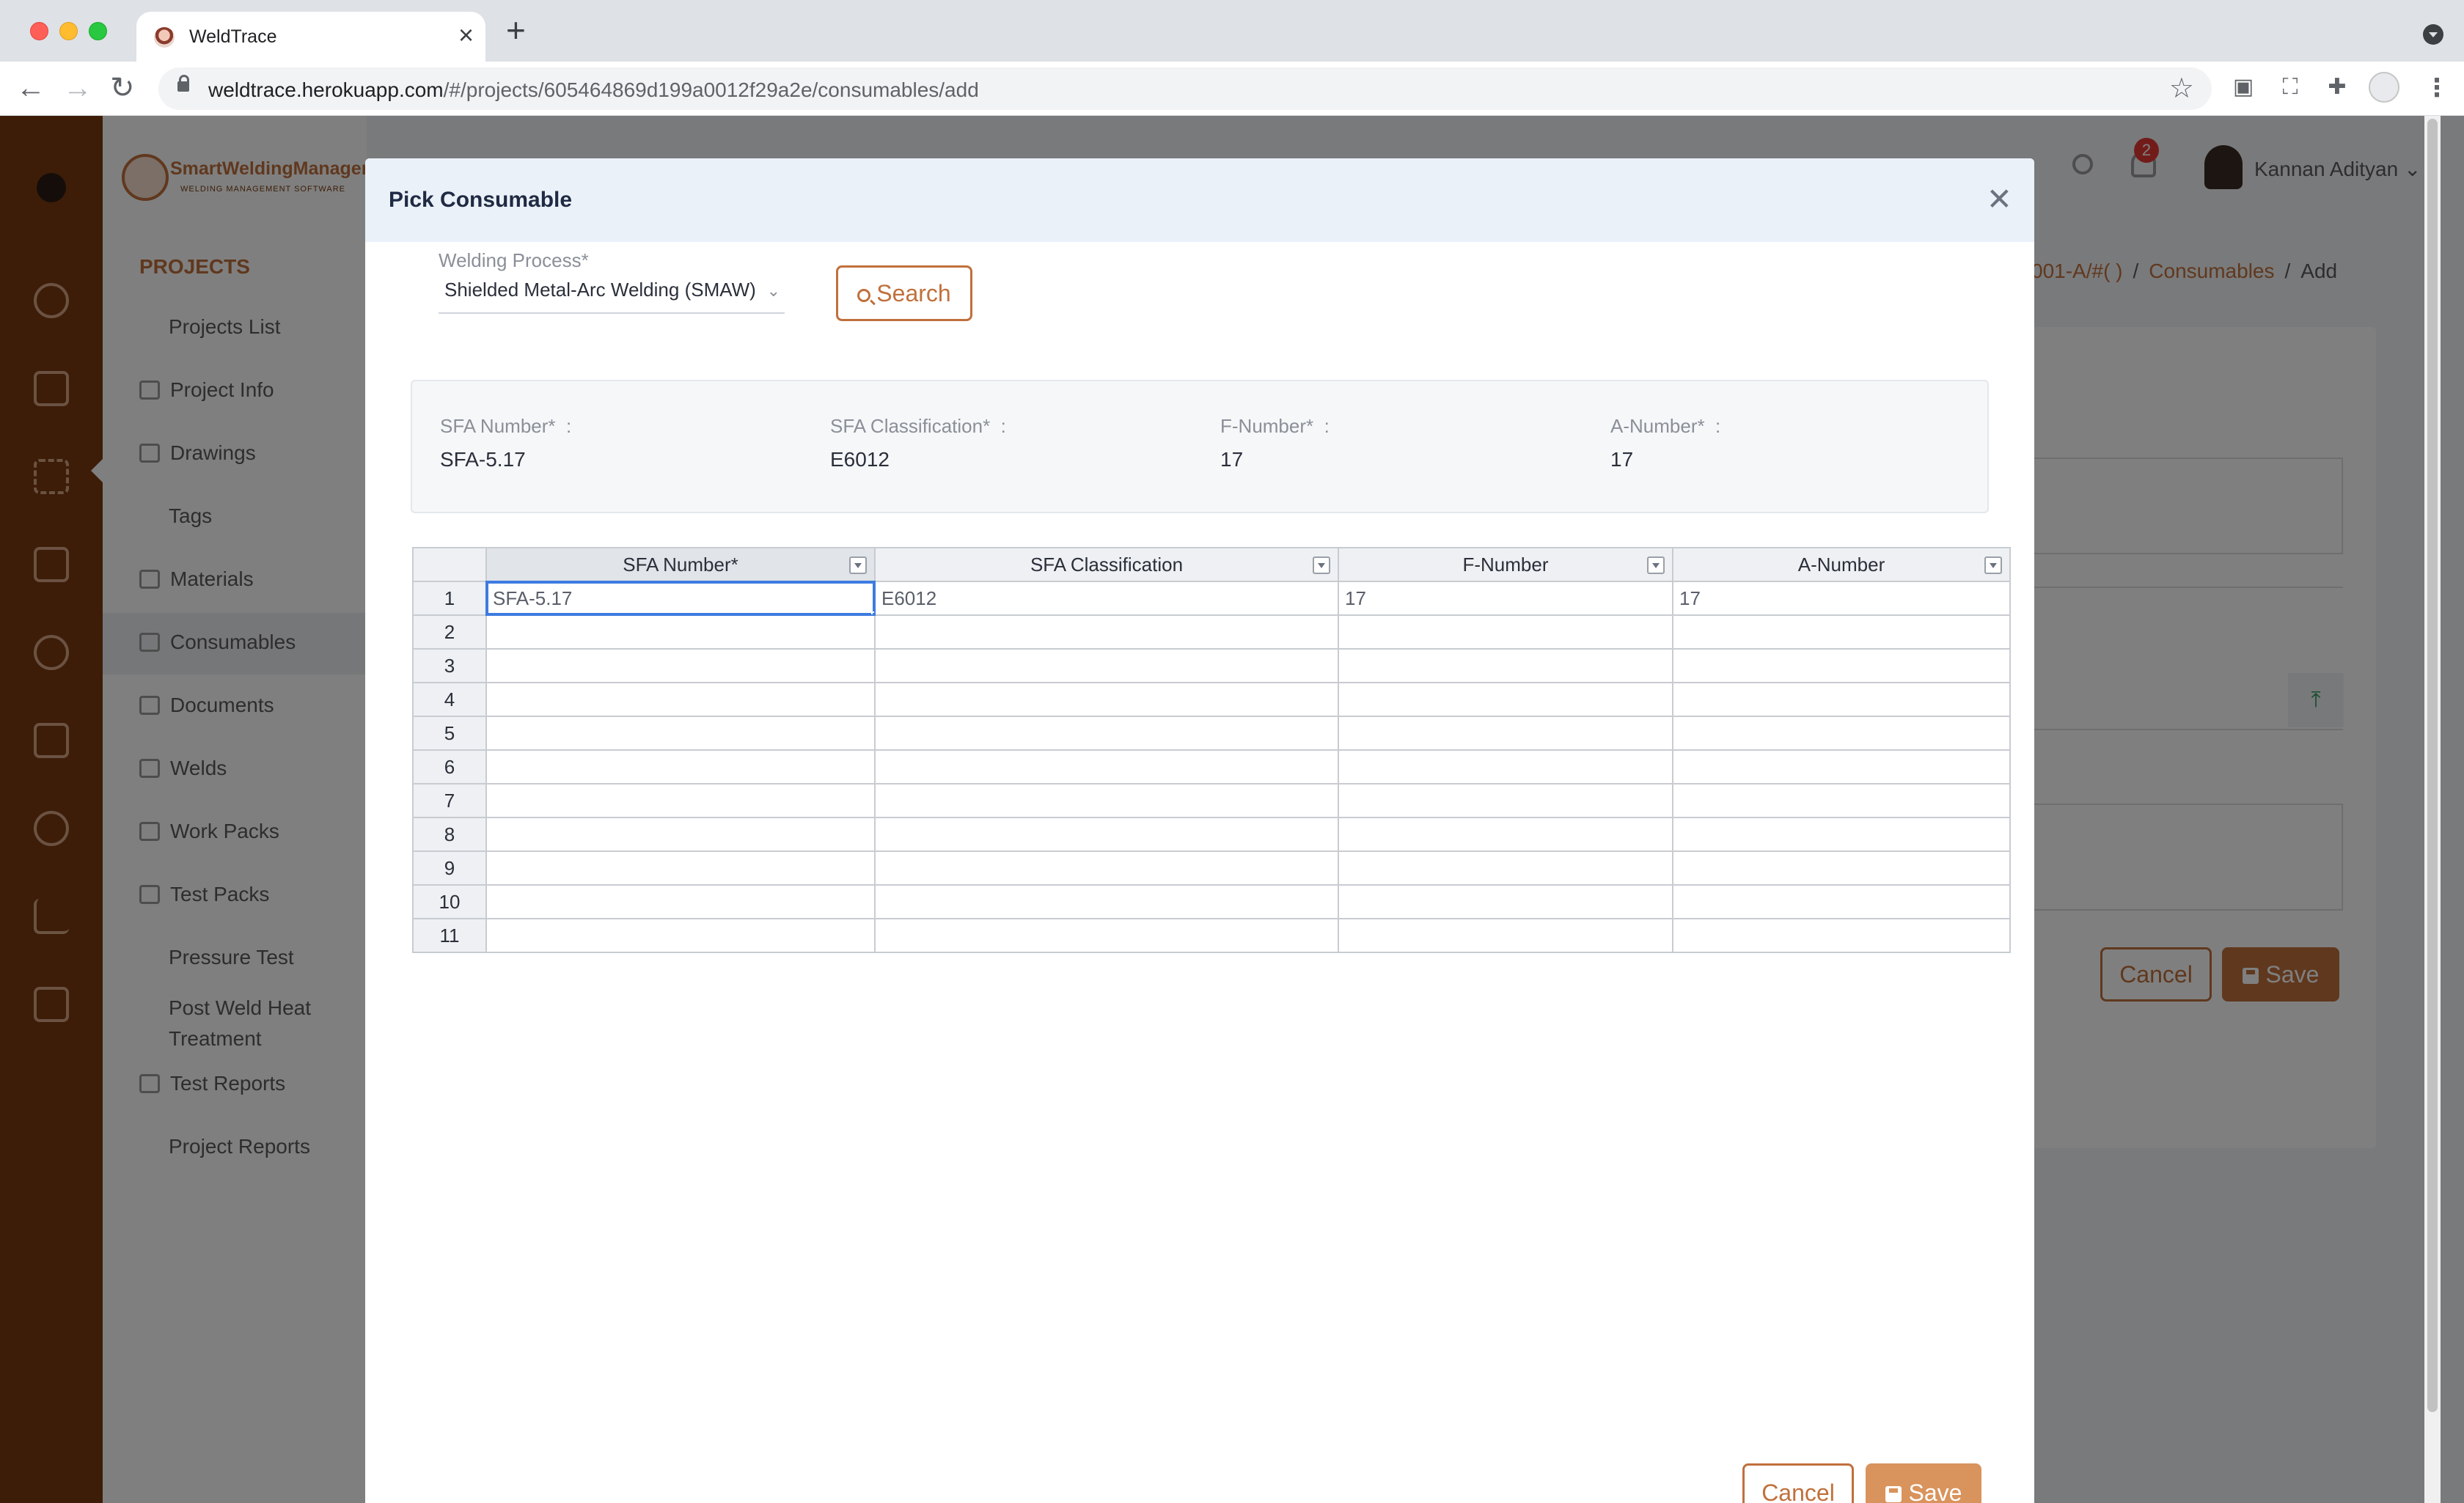  I want to click on tab-search-menu-icon, so click(2433, 34).